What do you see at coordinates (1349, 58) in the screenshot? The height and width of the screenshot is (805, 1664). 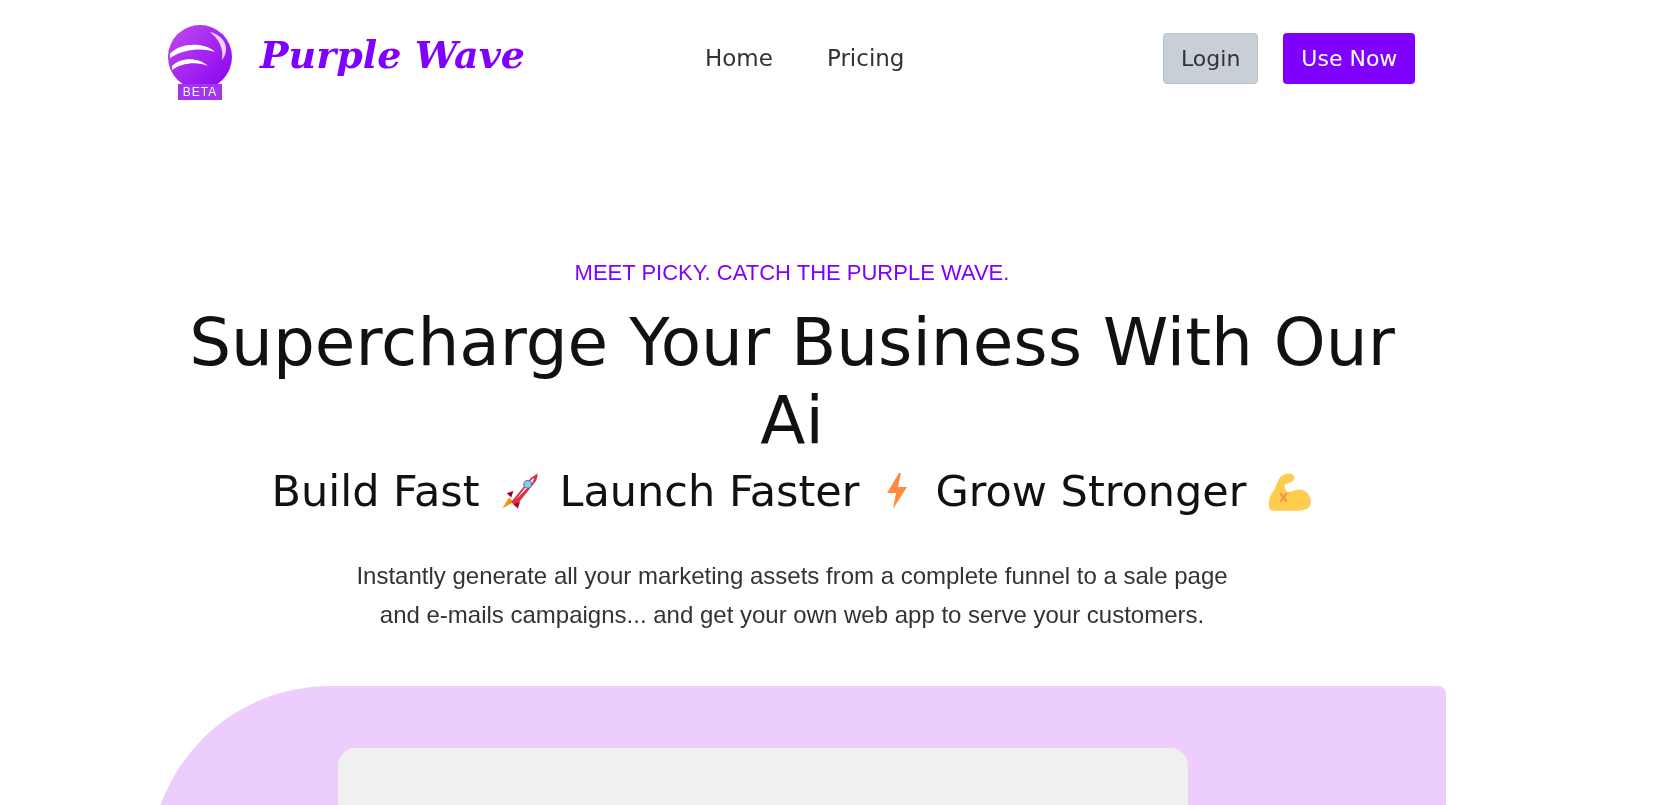 I see `use-now-button: Use Now` at bounding box center [1349, 58].